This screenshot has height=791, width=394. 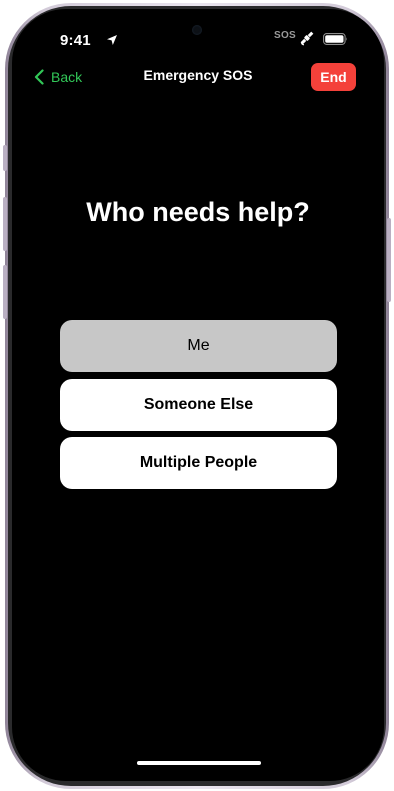 What do you see at coordinates (199, 763) in the screenshot?
I see `home-indicator` at bounding box center [199, 763].